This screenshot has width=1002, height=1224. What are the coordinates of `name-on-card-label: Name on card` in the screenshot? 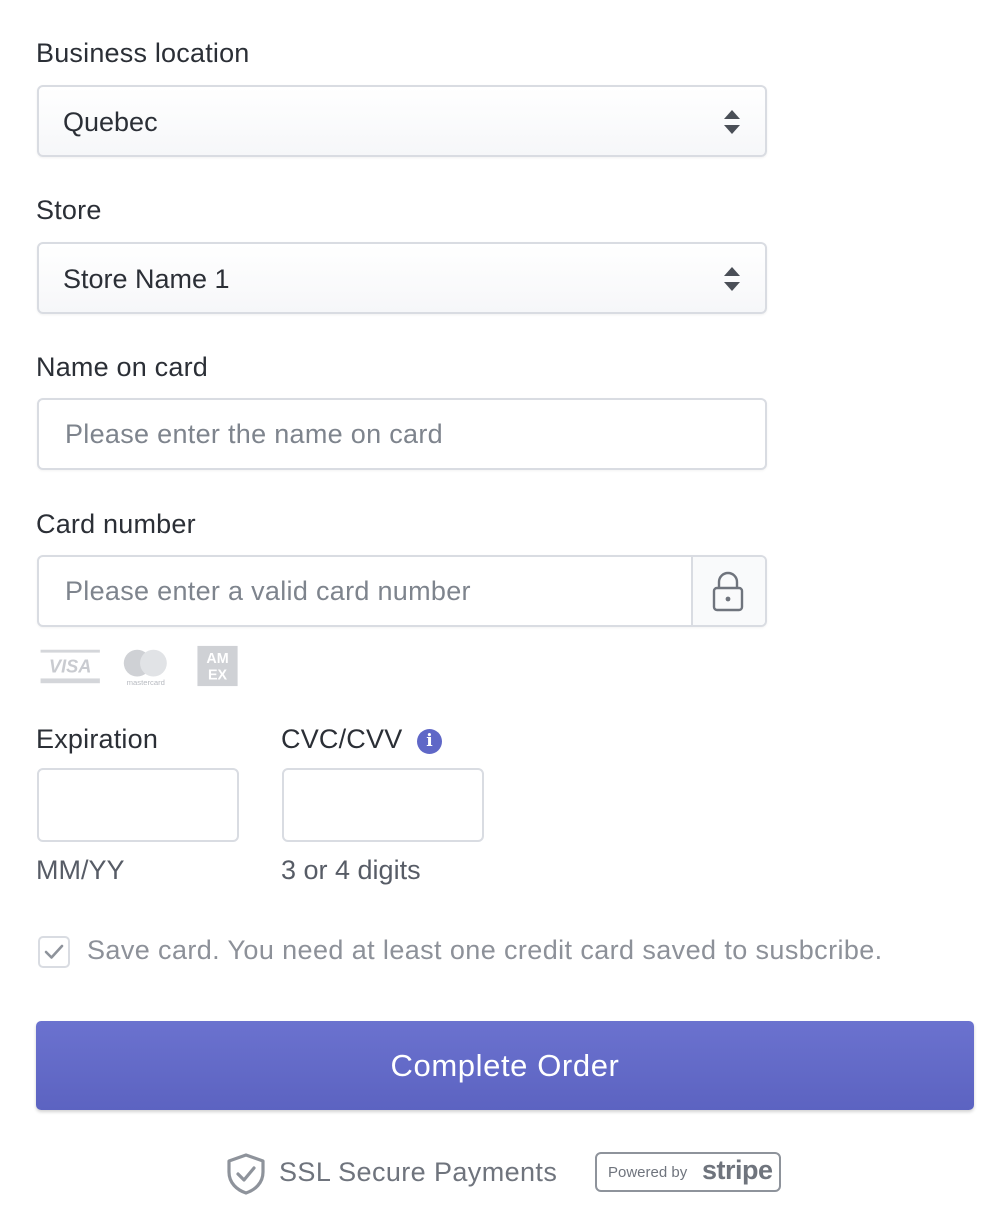 It's located at (122, 367).